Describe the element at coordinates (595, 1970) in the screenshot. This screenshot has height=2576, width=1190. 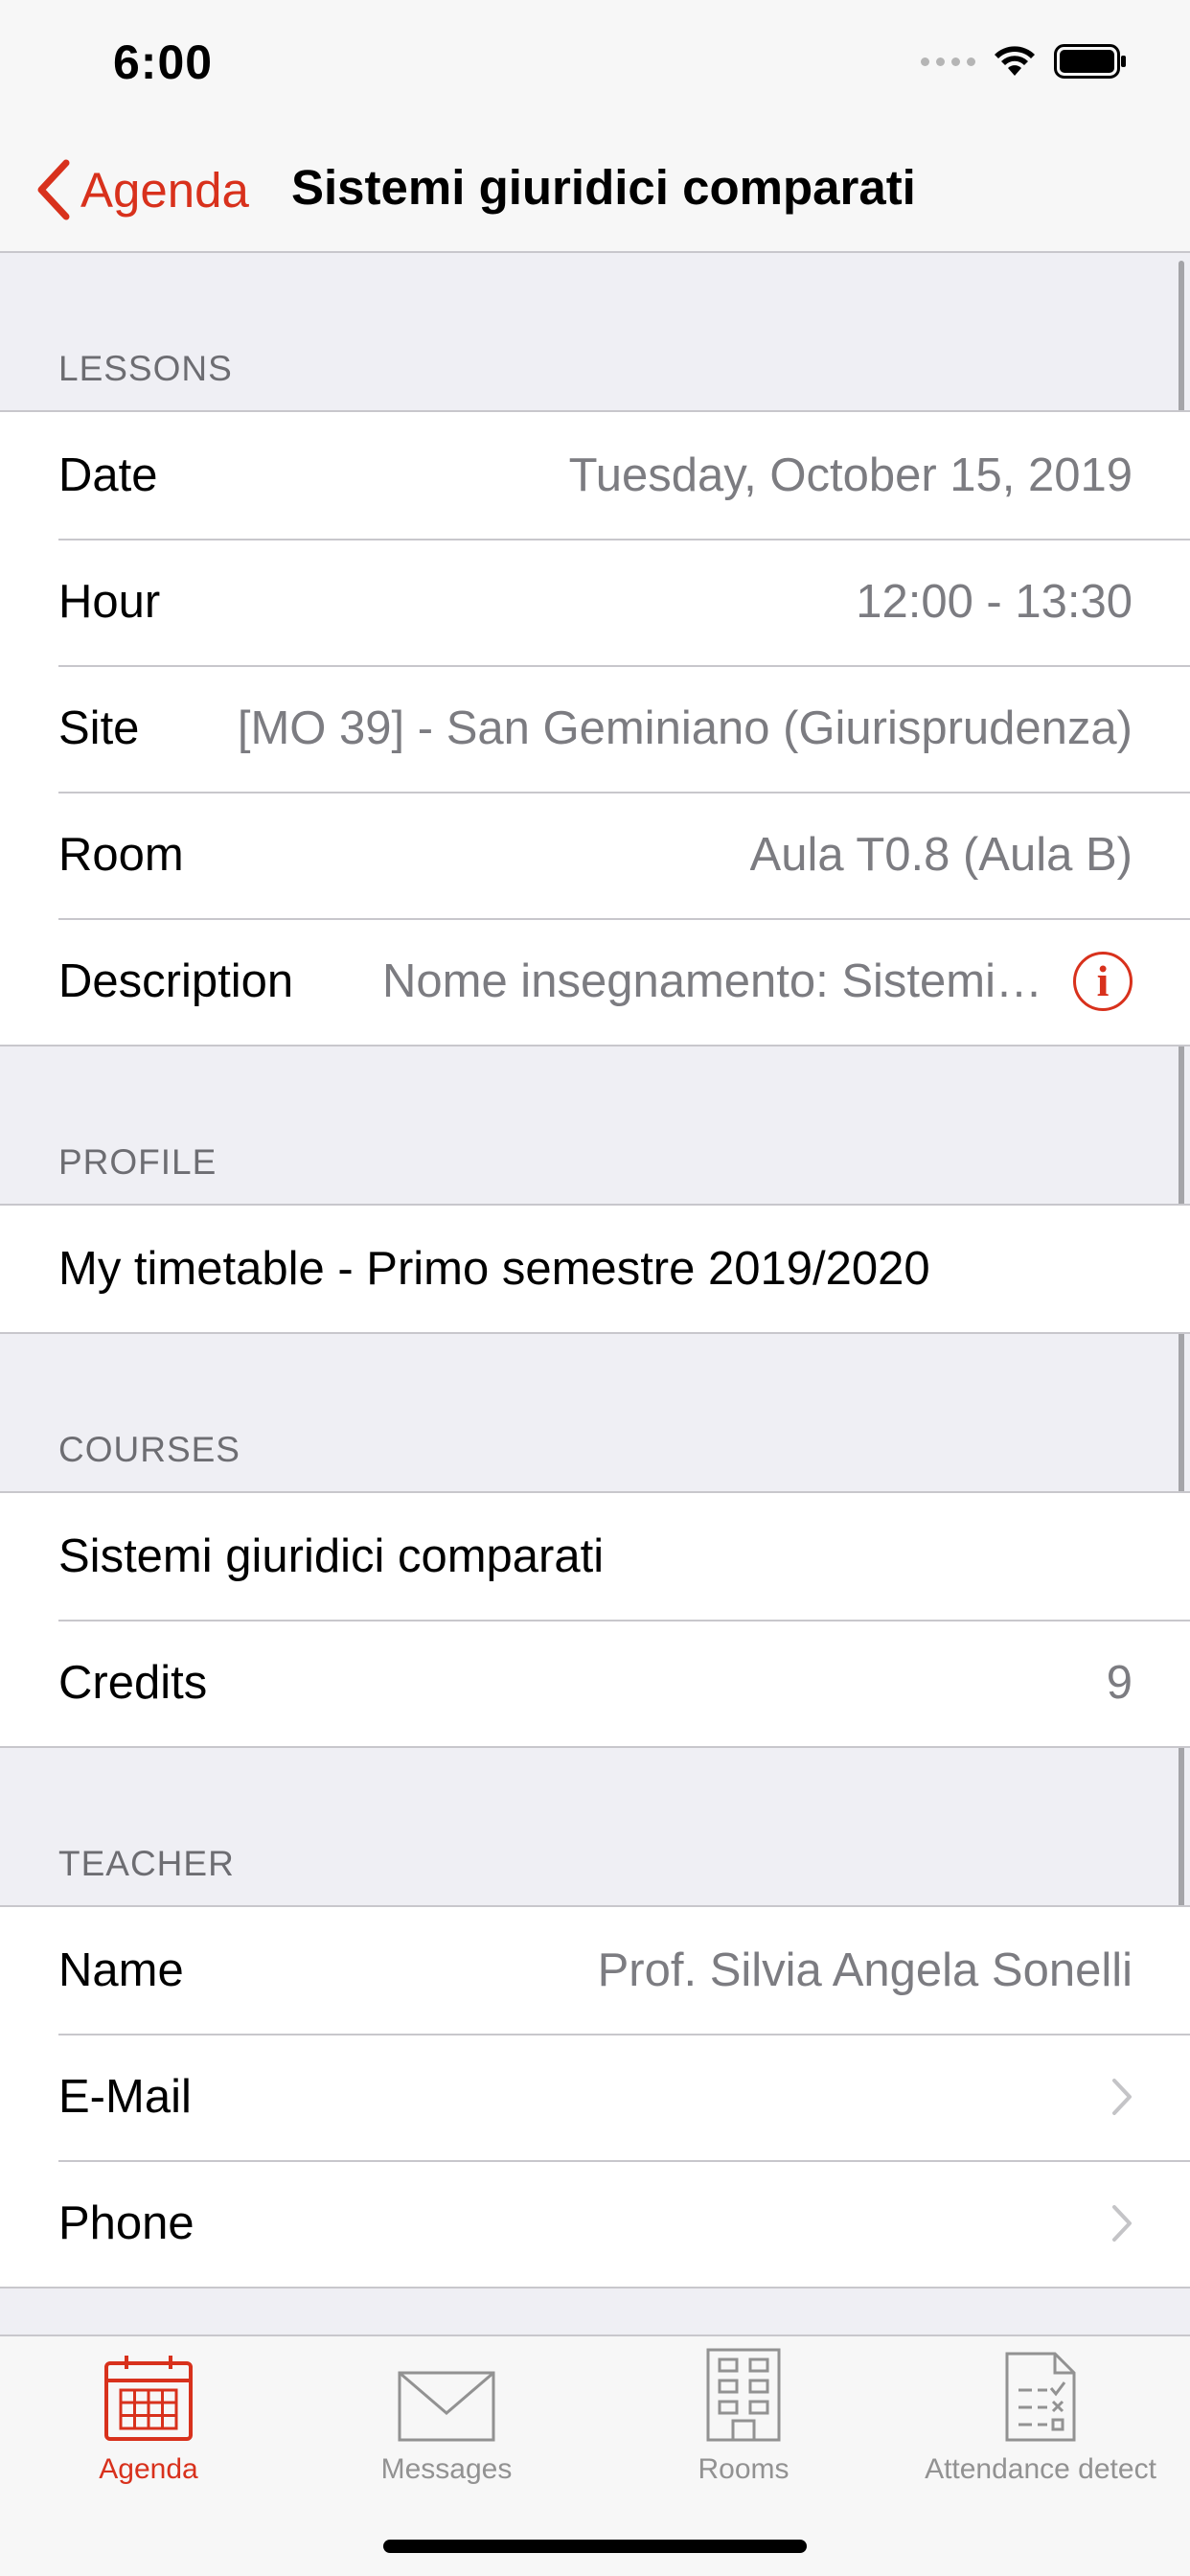
I see `teacher-name-row: Name Prof. Silvia Angela Sonelli` at that location.